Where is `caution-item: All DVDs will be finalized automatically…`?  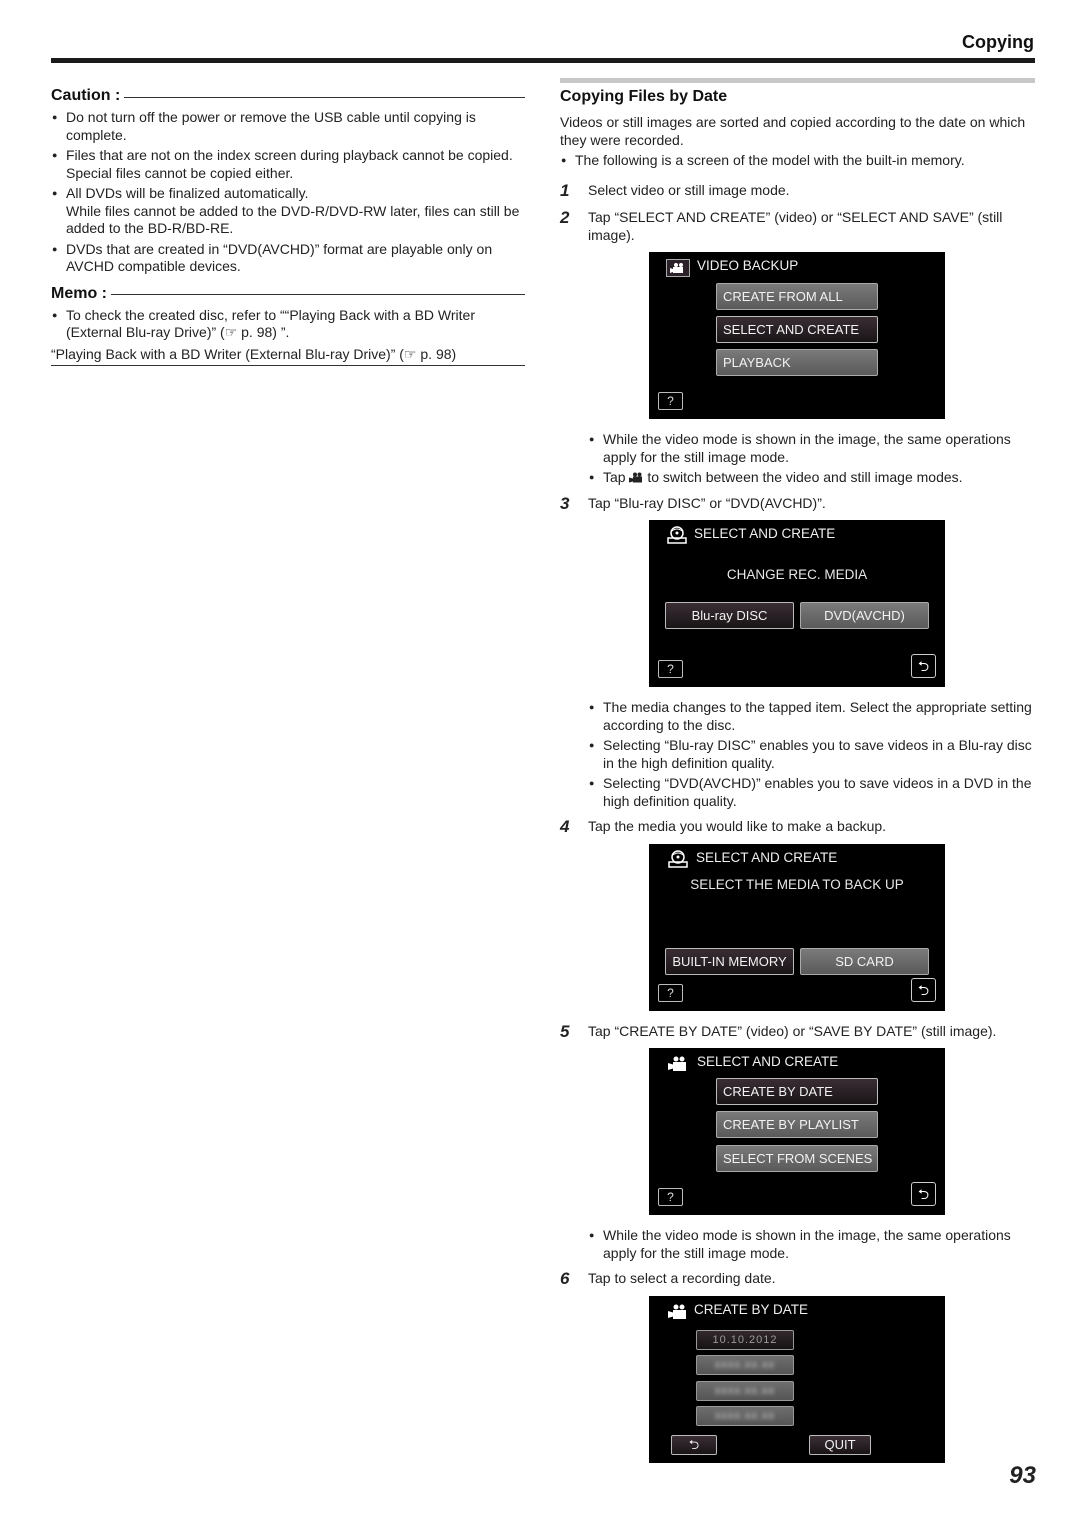
caution-item: All DVDs will be finalized automatically… is located at coordinates (288, 211).